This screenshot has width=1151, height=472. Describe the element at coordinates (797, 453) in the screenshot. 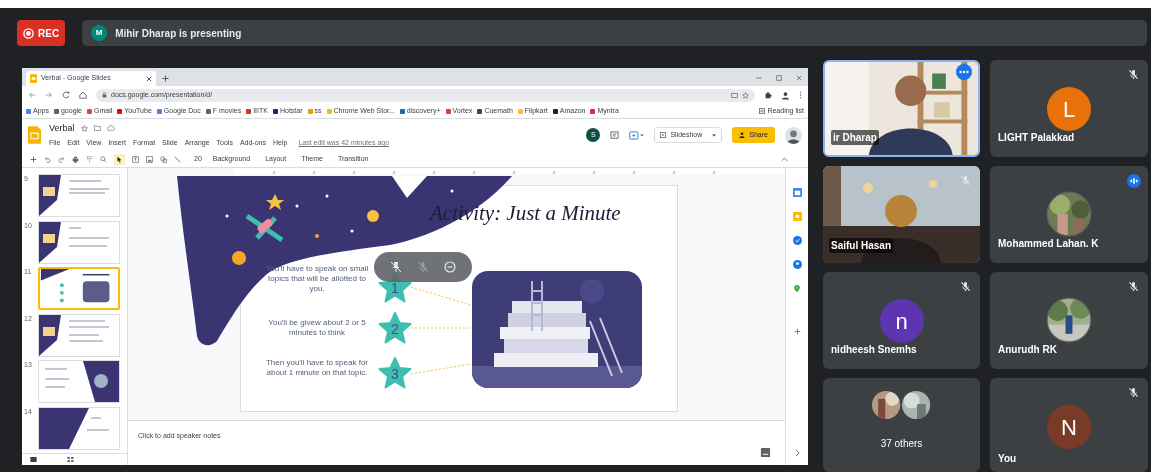

I see `expand-icon` at that location.